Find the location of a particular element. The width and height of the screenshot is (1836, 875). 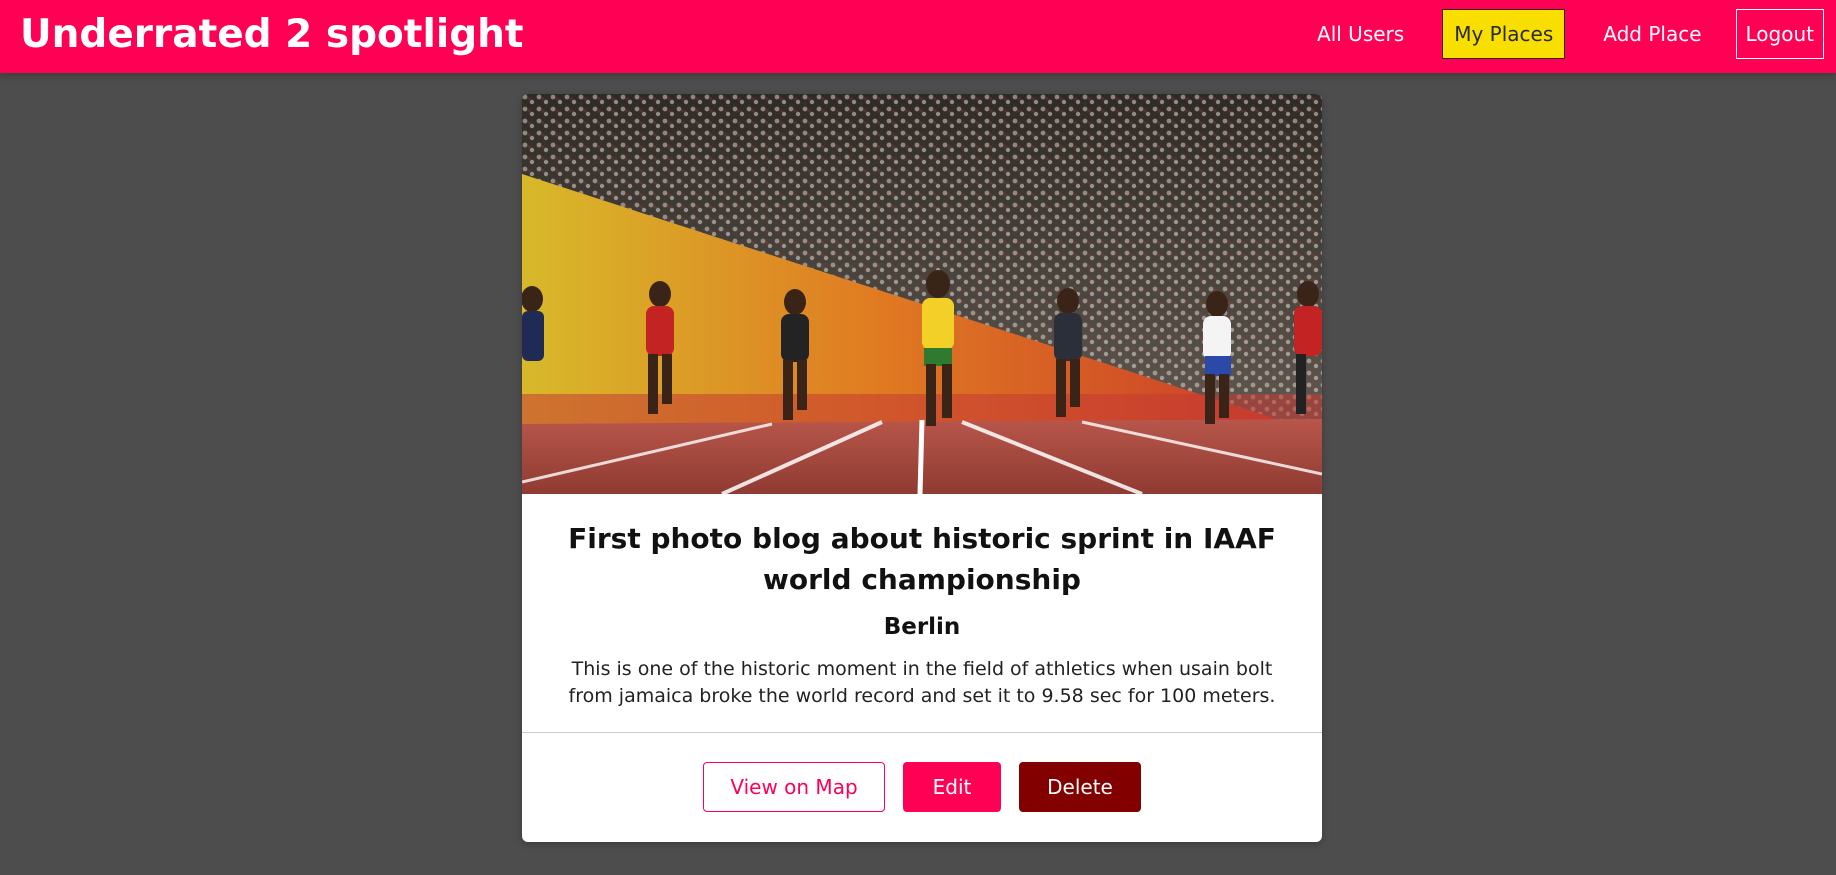

card-divider is located at coordinates (922, 732).